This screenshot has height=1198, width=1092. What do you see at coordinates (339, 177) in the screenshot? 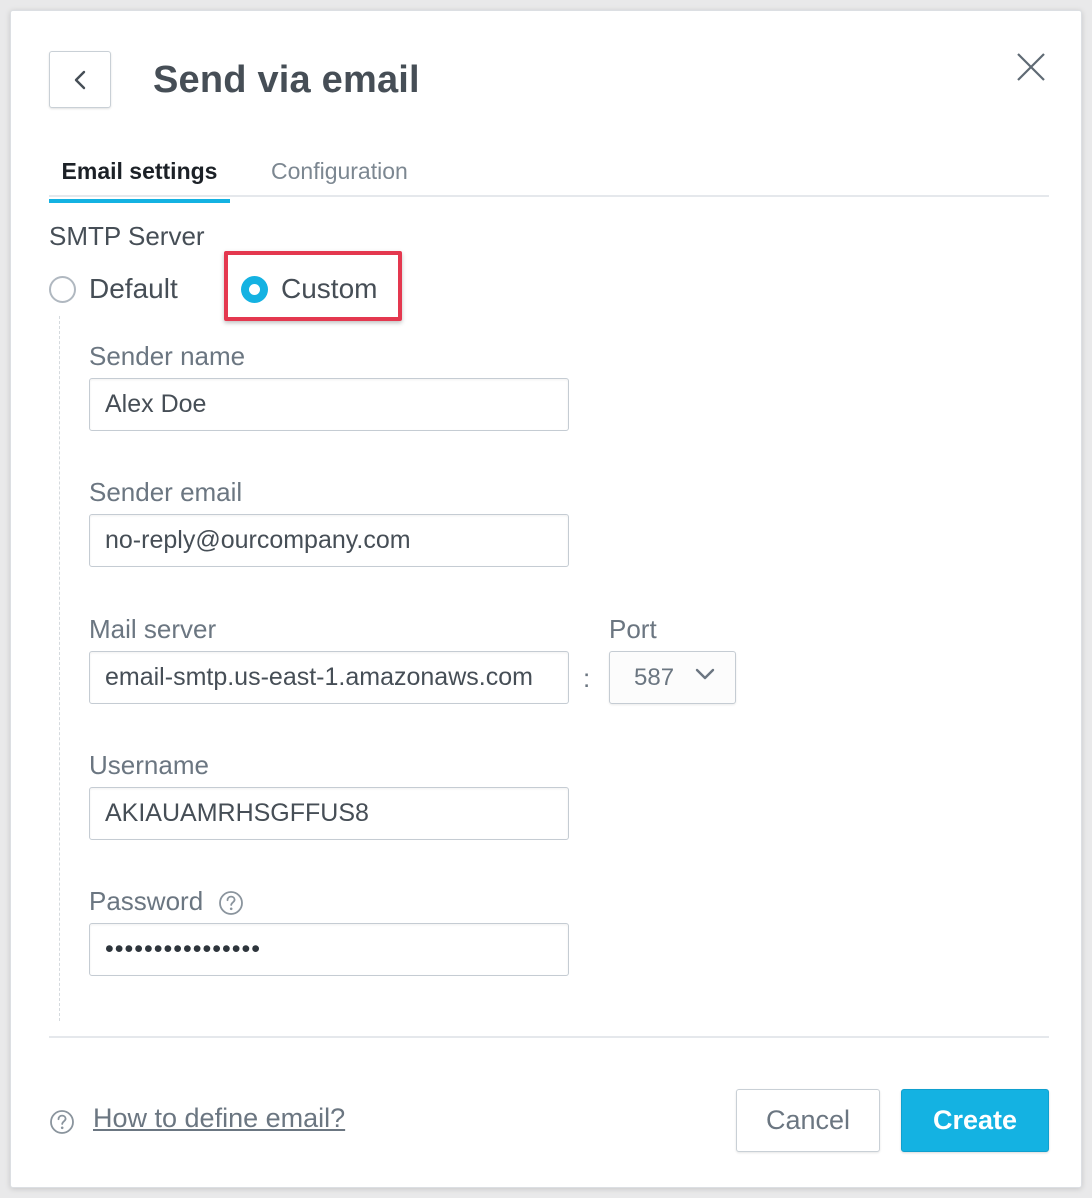
I see `tab-configuration: Configuration` at bounding box center [339, 177].